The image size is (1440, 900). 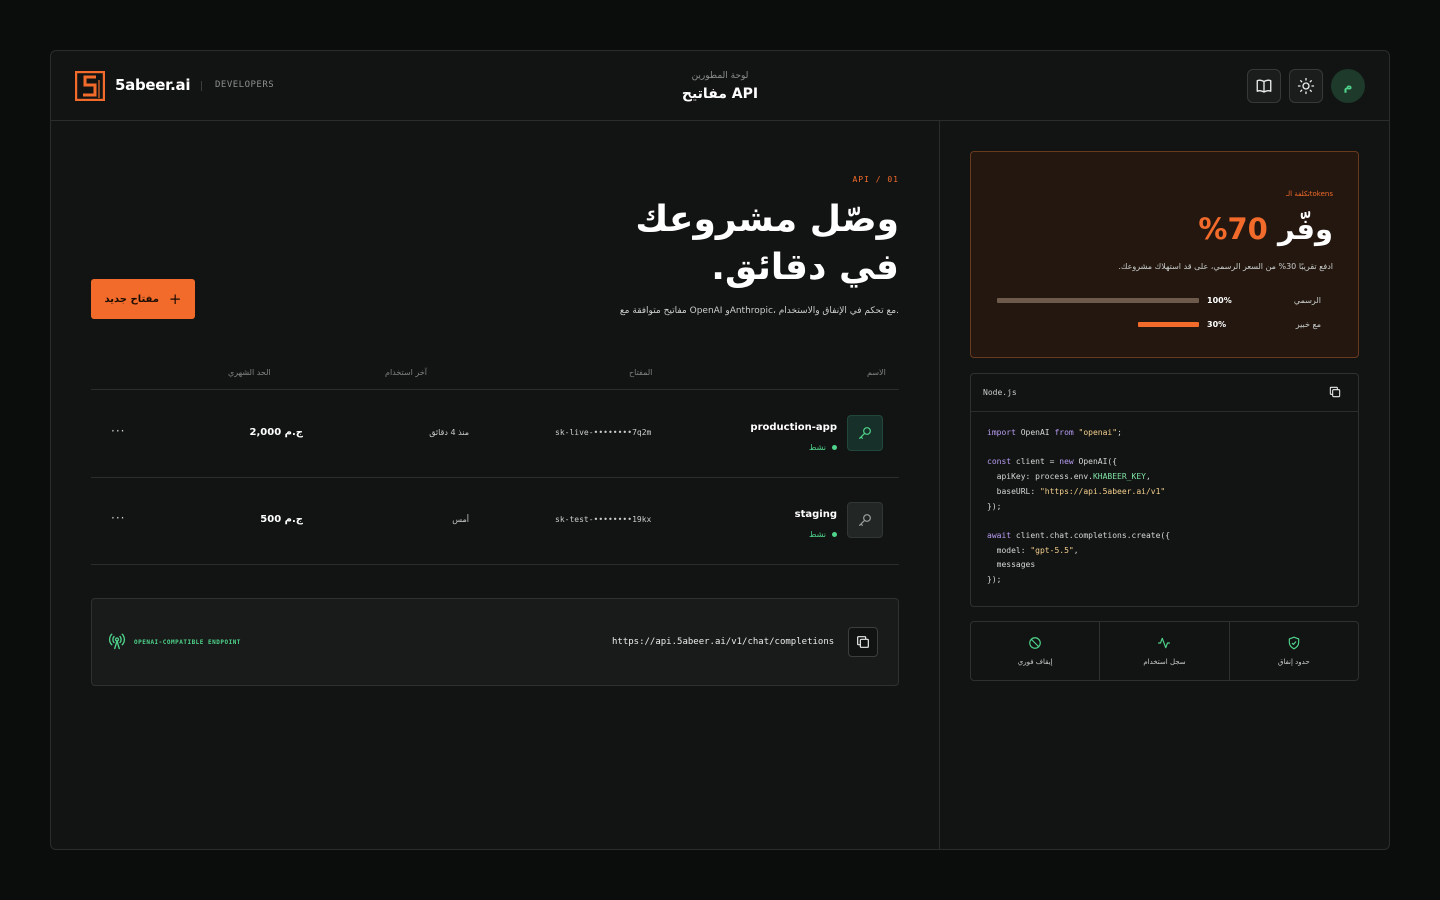 What do you see at coordinates (1098, 300) in the screenshot?
I see `progress-bar-official` at bounding box center [1098, 300].